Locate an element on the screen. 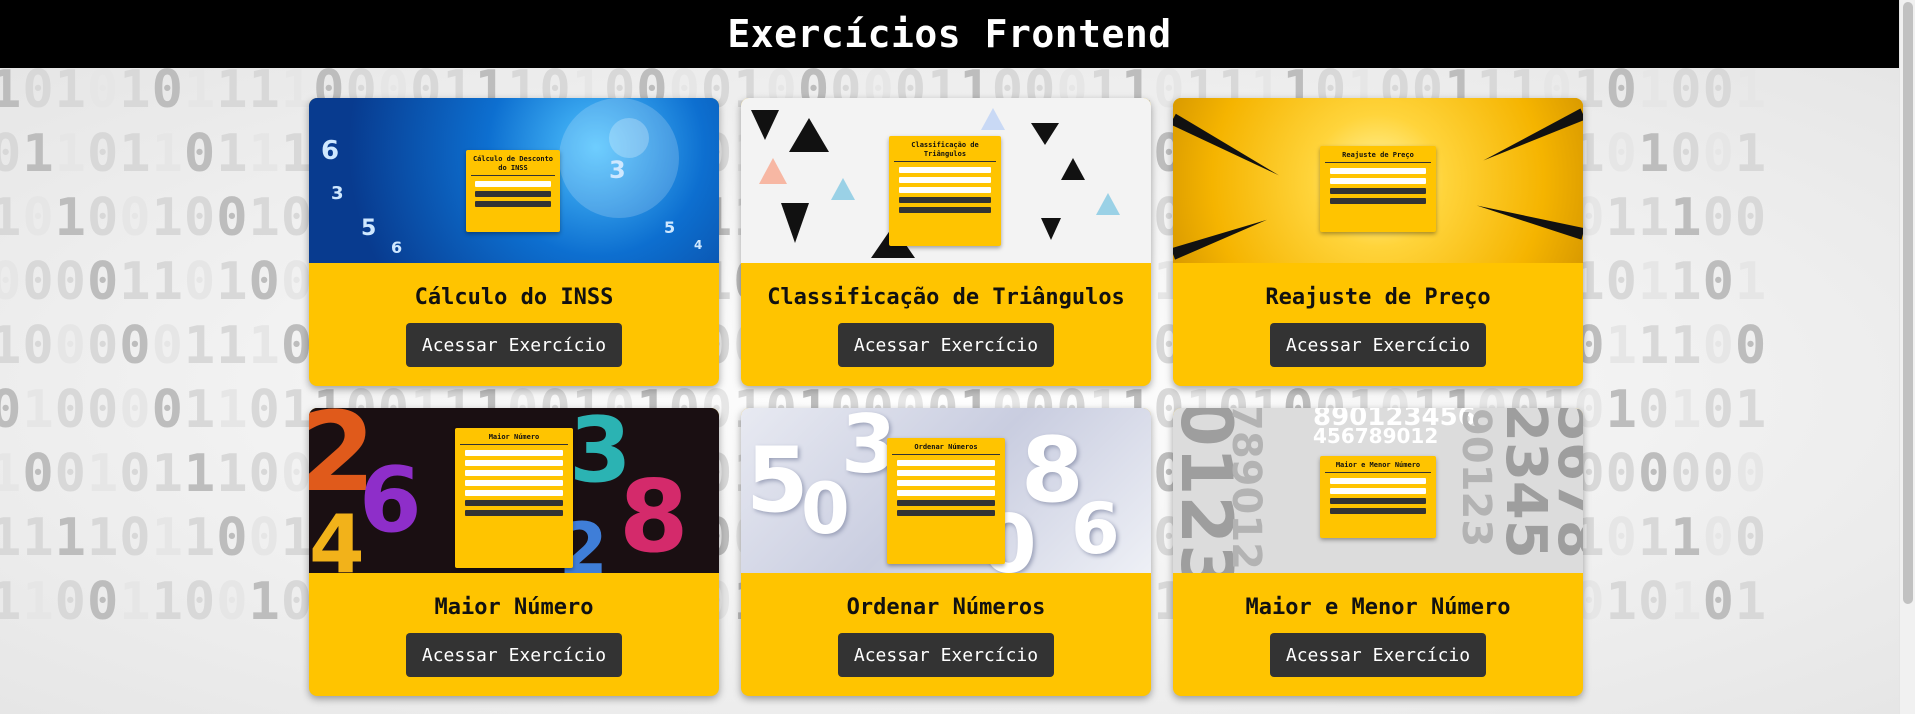  top-header: Exercícios Frontend is located at coordinates (949, 34).